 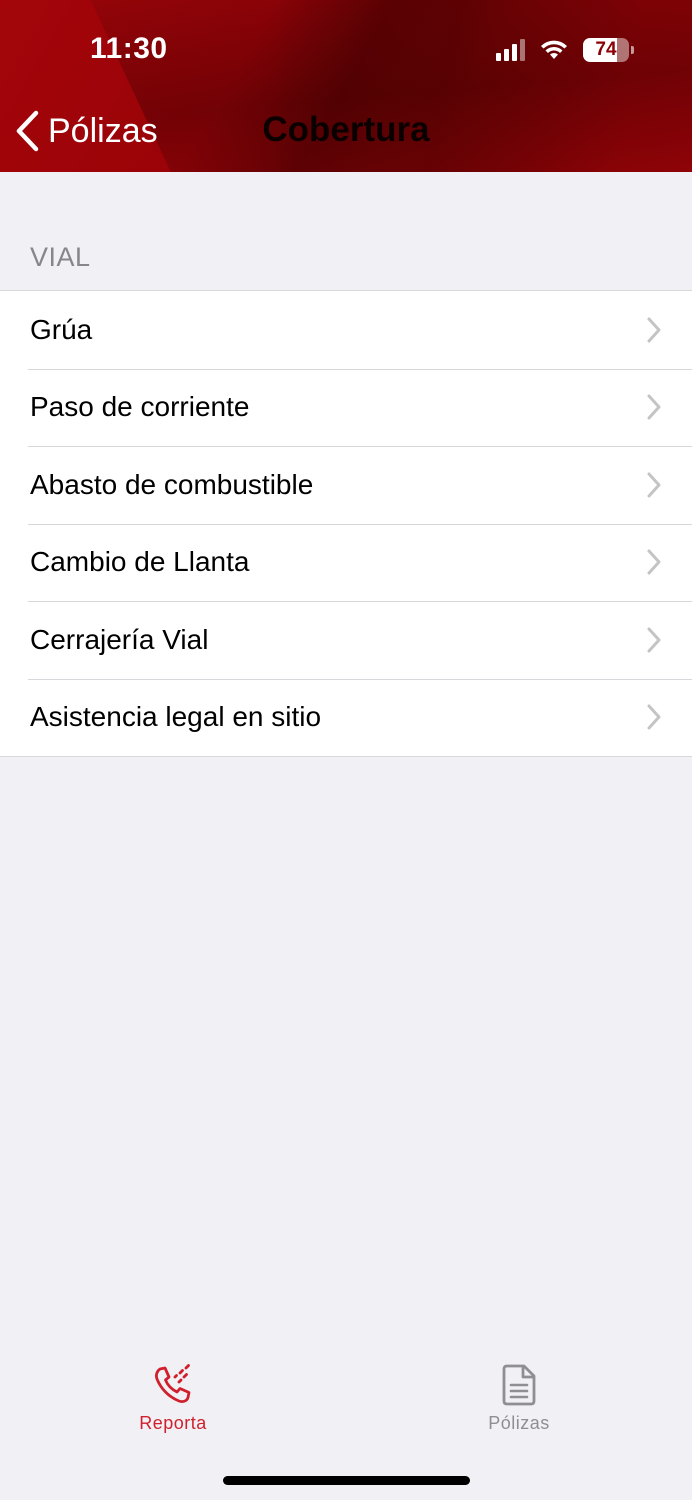 I want to click on list-item-abasto-de-combustible: Abasto de combustible, so click(x=346, y=485).